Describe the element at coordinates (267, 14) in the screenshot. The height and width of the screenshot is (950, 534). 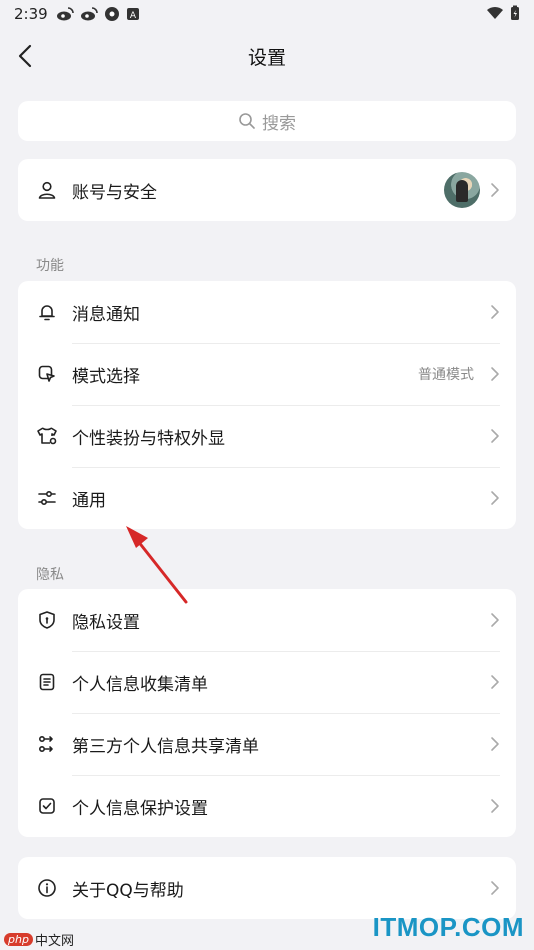
I see `status-bar: 2:39 A` at that location.